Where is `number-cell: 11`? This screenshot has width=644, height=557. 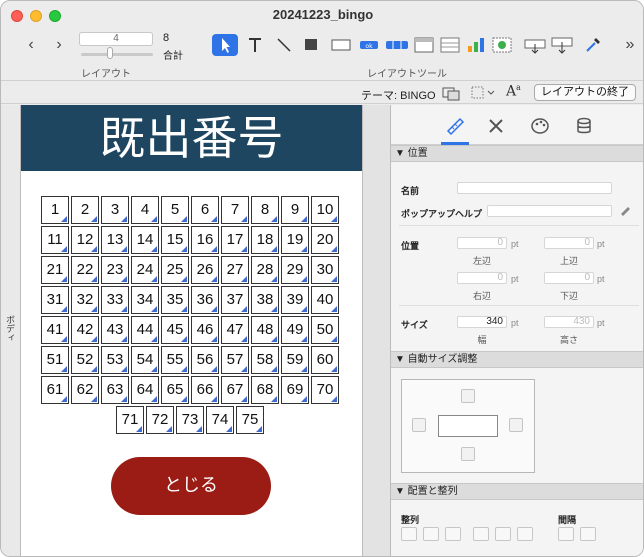 number-cell: 11 is located at coordinates (55, 240).